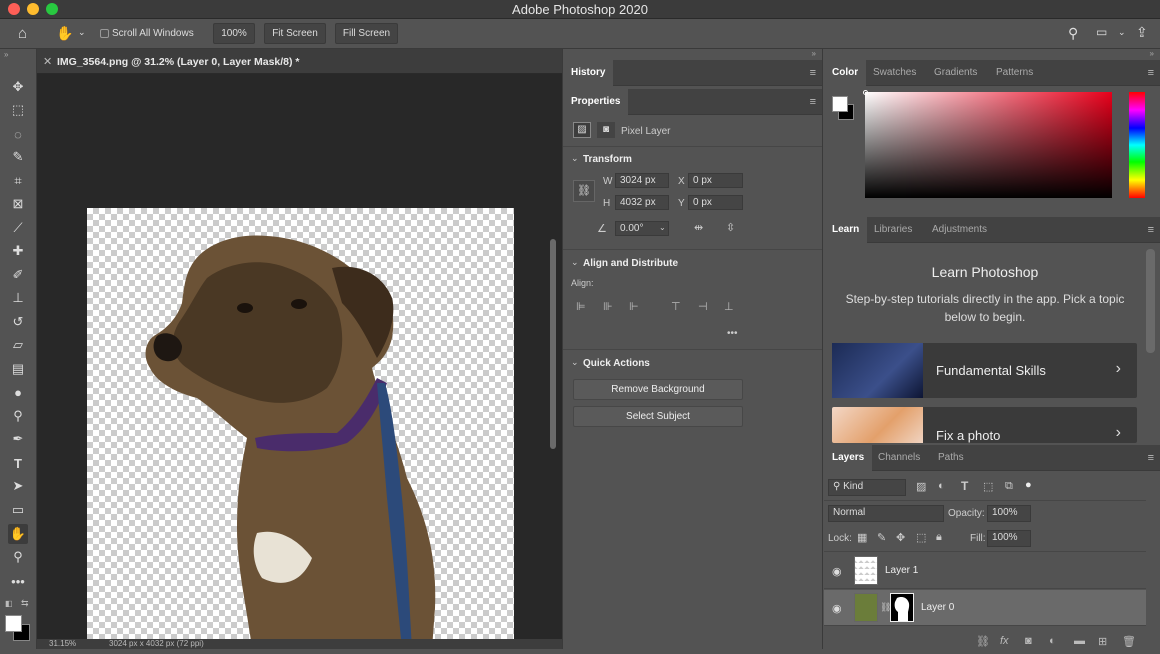 This screenshot has width=1160, height=654. Describe the element at coordinates (18, 463) in the screenshot. I see `type-tool-icon: T` at that location.